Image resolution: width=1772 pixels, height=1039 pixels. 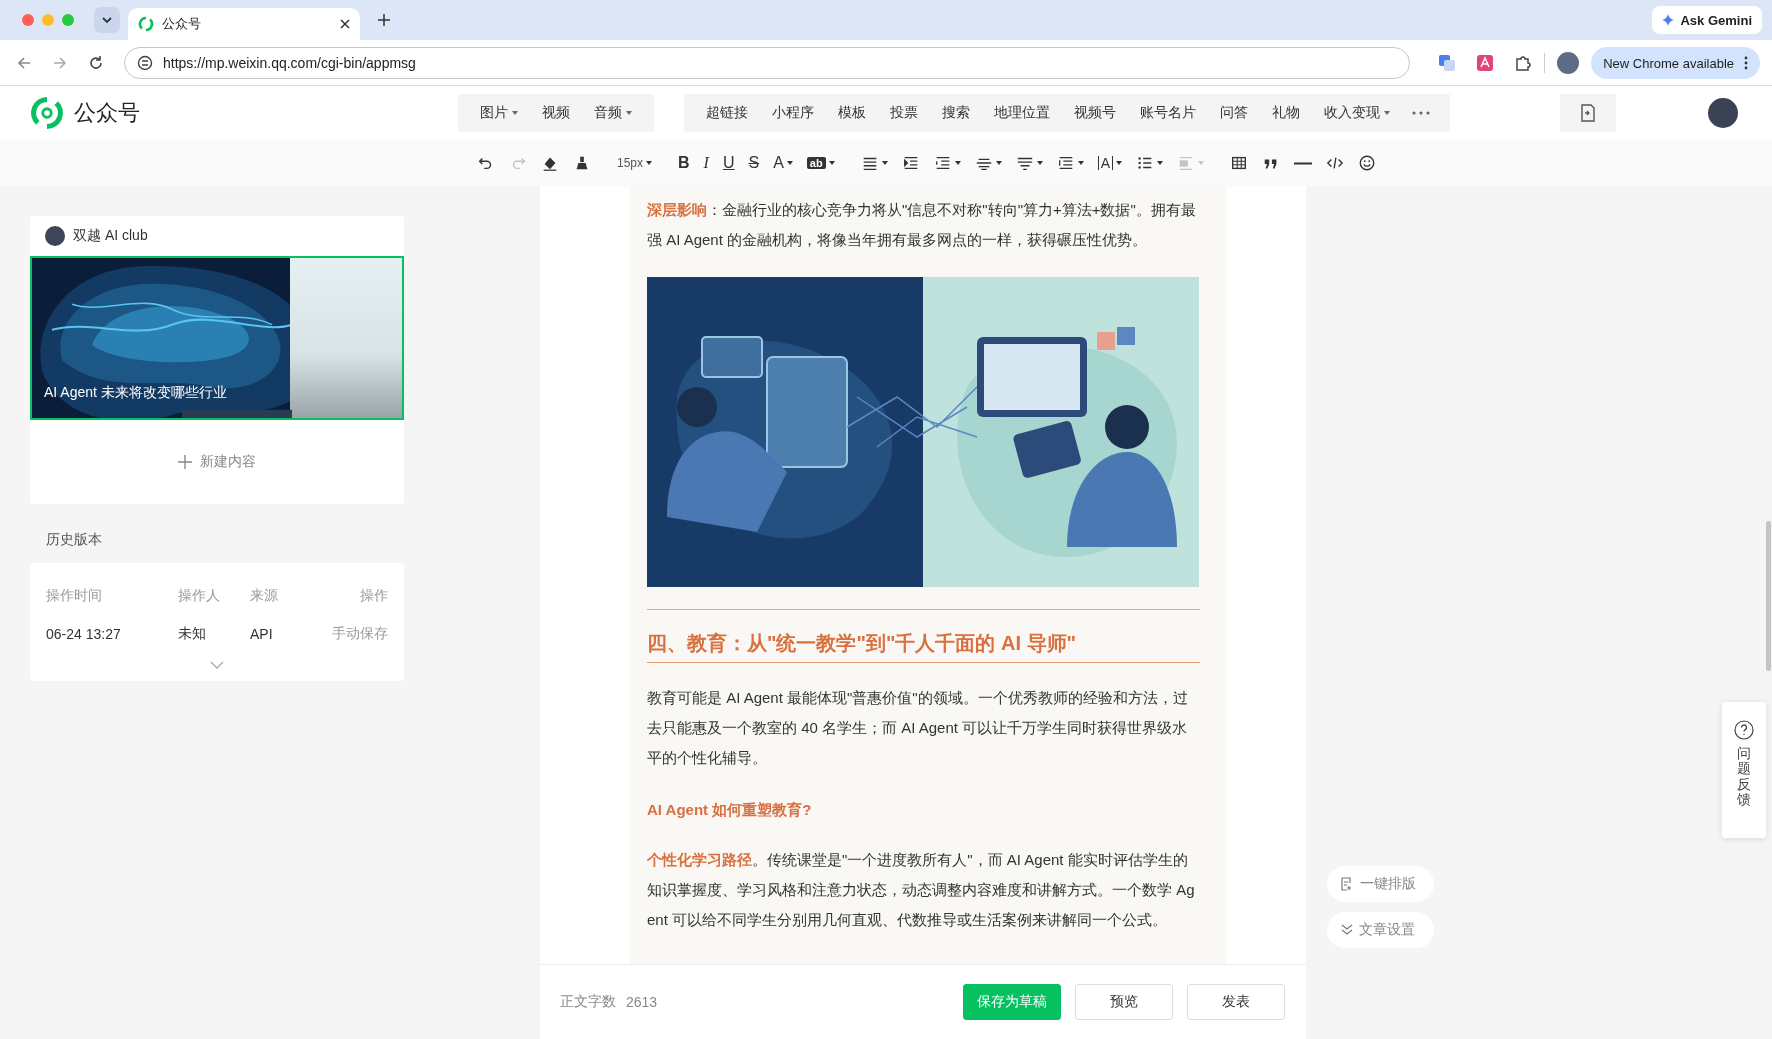 I want to click on table-cell-text: 06-24 13:27, so click(x=84, y=634).